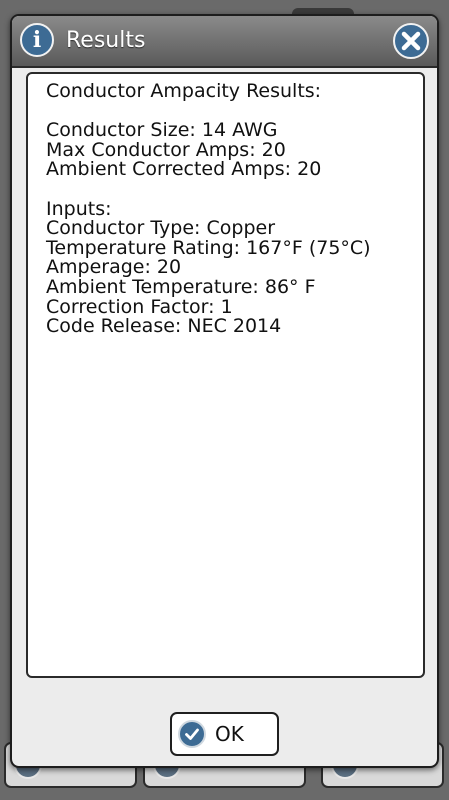  Describe the element at coordinates (184, 169) in the screenshot. I see `ambient-corrected-amps: Ambient Corrected Amps: 20` at that location.